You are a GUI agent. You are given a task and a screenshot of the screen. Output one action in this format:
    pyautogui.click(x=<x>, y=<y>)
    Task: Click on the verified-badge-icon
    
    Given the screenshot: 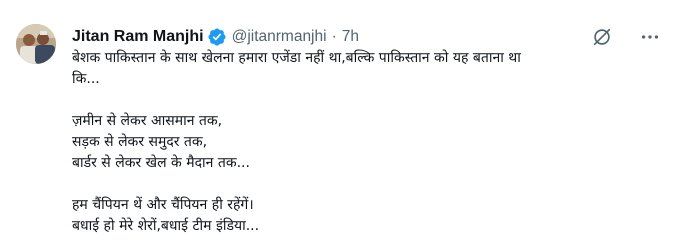 What is the action you would take?
    pyautogui.click(x=217, y=37)
    